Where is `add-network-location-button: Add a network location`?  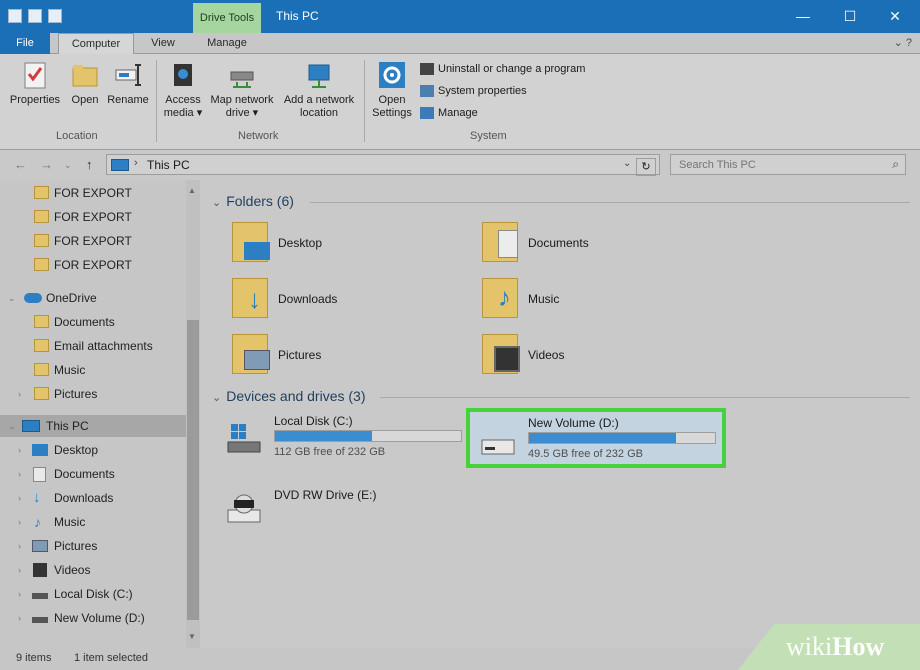 add-network-location-button: Add a network location is located at coordinates (319, 90).